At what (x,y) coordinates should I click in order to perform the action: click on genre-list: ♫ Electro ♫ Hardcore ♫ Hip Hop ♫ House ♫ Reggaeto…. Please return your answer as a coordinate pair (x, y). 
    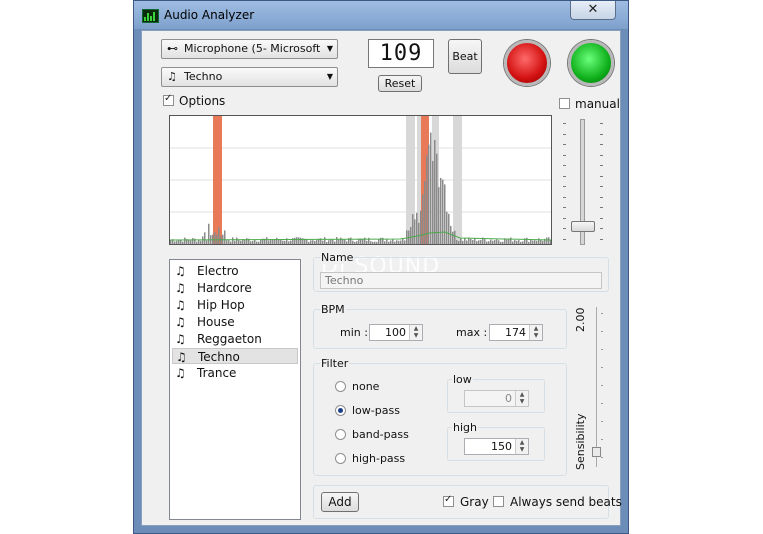
    Looking at the image, I should click on (235, 389).